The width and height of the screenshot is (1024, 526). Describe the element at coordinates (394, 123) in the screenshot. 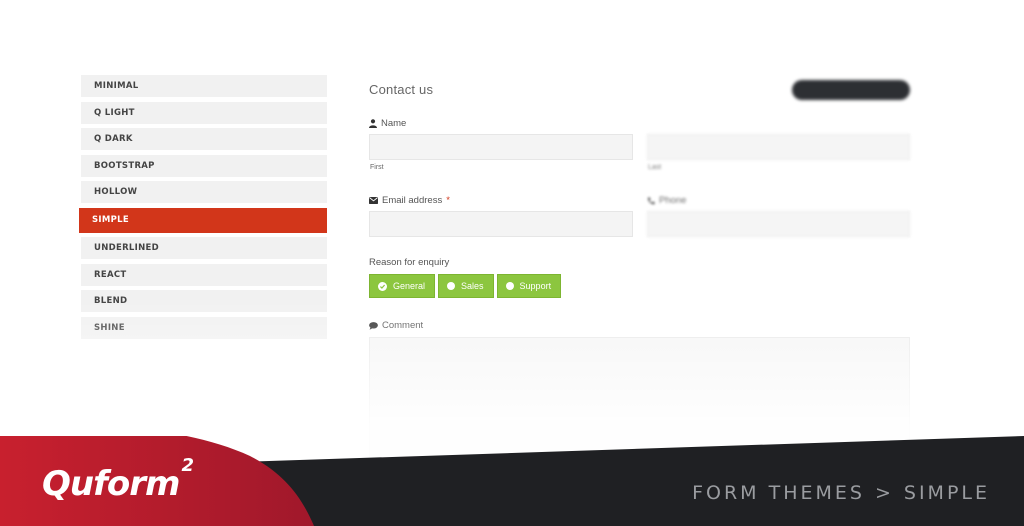

I see `name-label-text: Name` at that location.